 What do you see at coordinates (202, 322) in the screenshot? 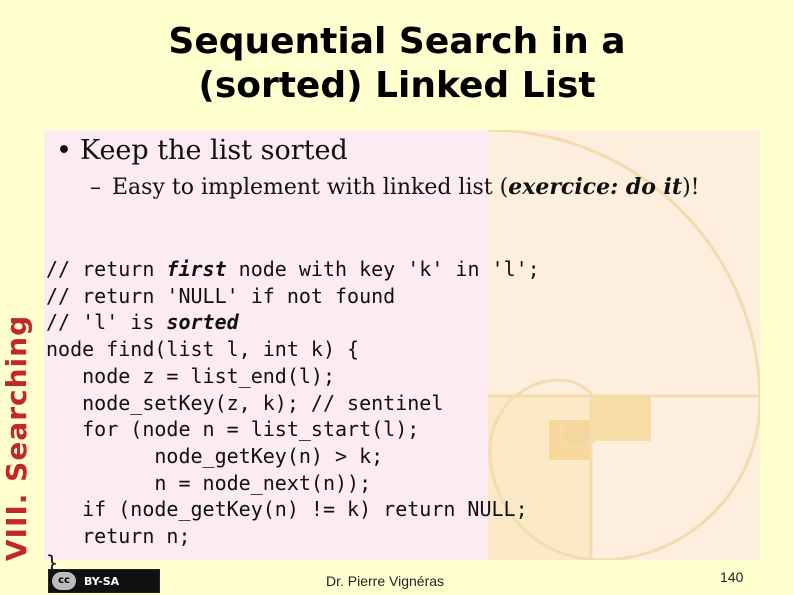
I see `code-emphasis: sorted` at bounding box center [202, 322].